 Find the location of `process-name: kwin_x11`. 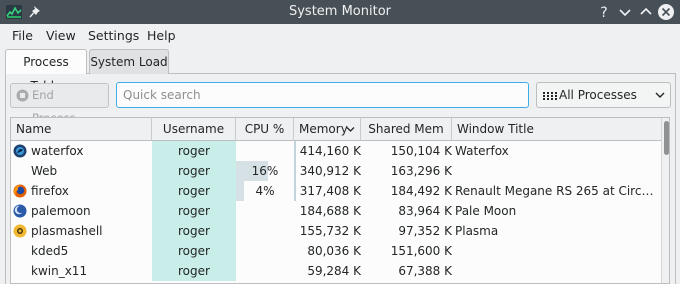

process-name: kwin_x11 is located at coordinates (59, 271).